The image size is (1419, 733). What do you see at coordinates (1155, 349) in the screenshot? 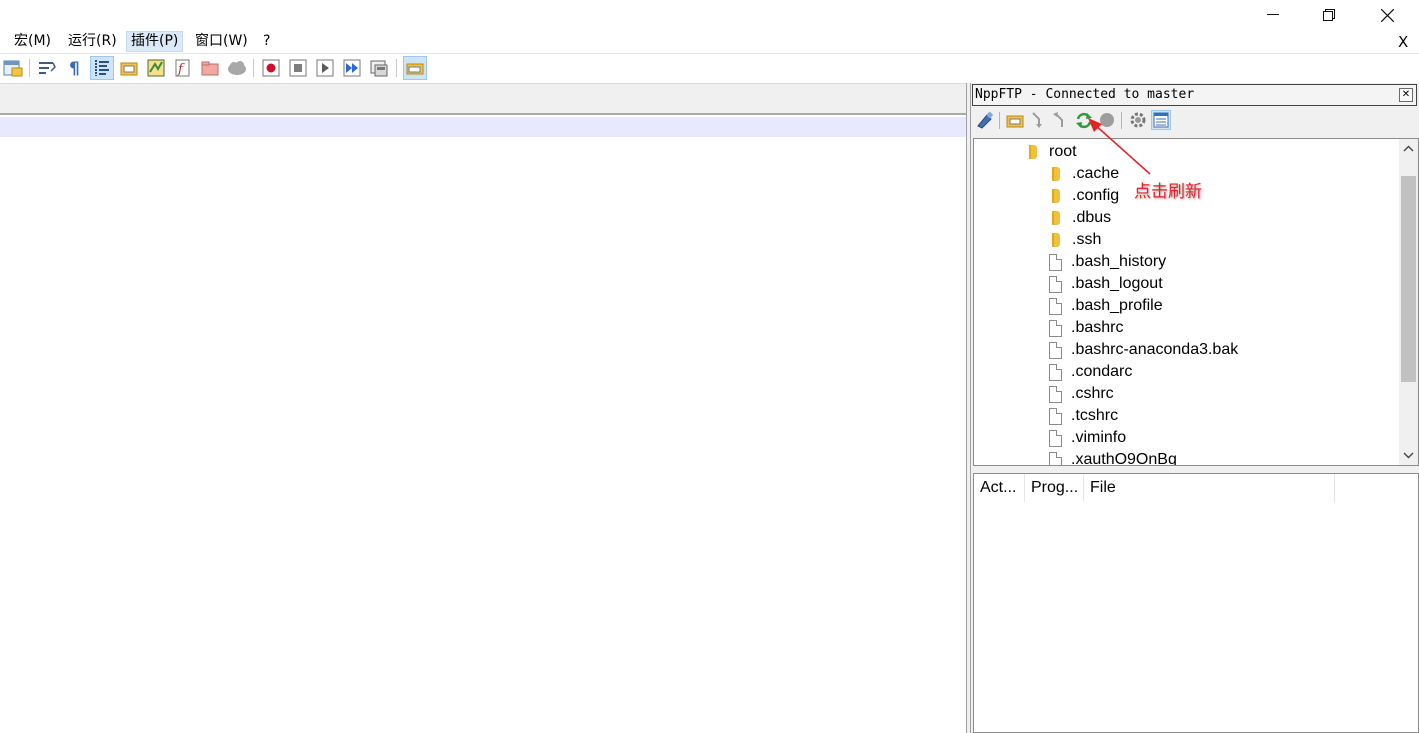
I see `tree-node-label: .bashrc-anaconda3.bak` at bounding box center [1155, 349].